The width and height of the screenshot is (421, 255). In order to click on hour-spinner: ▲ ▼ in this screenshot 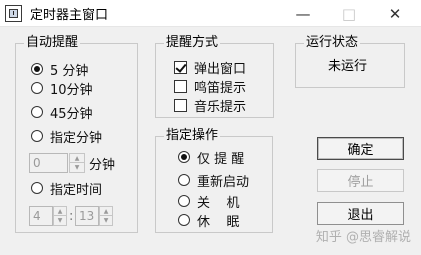, I will do `click(60, 216)`.